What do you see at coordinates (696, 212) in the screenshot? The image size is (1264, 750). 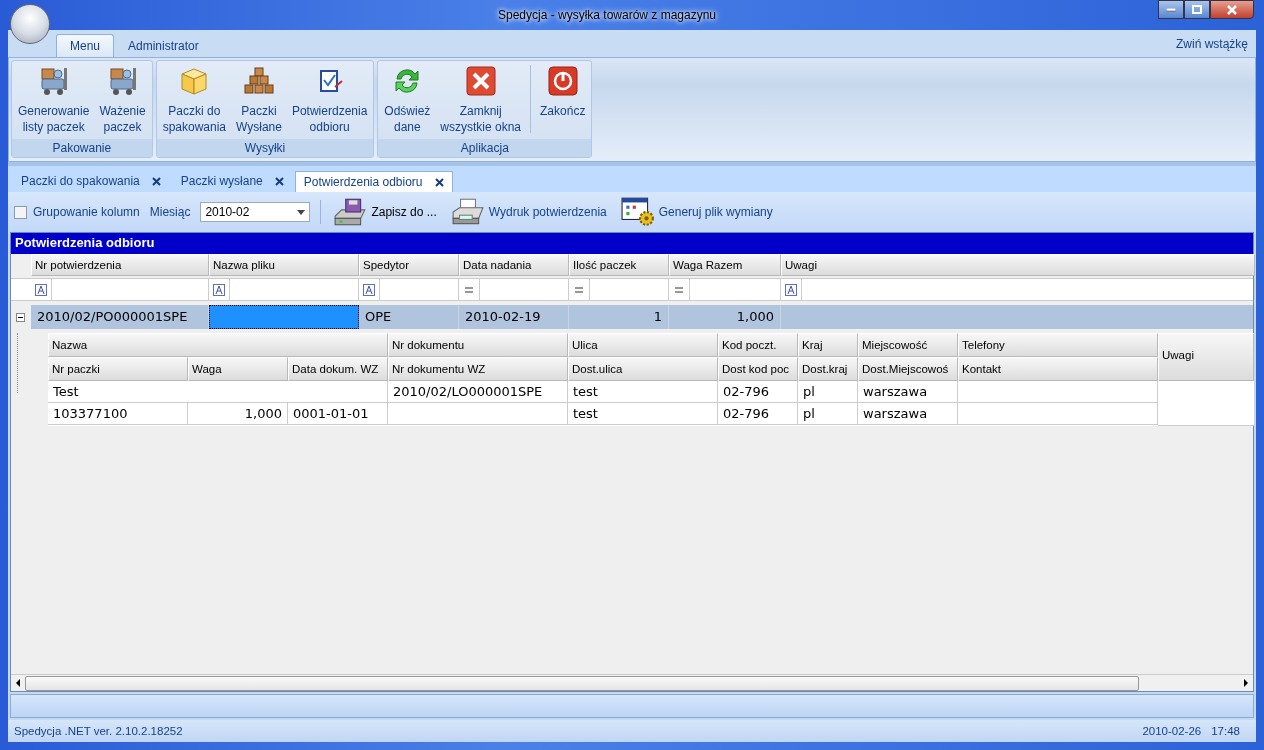 I see `toolbar-button: Generuj plik wymiany` at bounding box center [696, 212].